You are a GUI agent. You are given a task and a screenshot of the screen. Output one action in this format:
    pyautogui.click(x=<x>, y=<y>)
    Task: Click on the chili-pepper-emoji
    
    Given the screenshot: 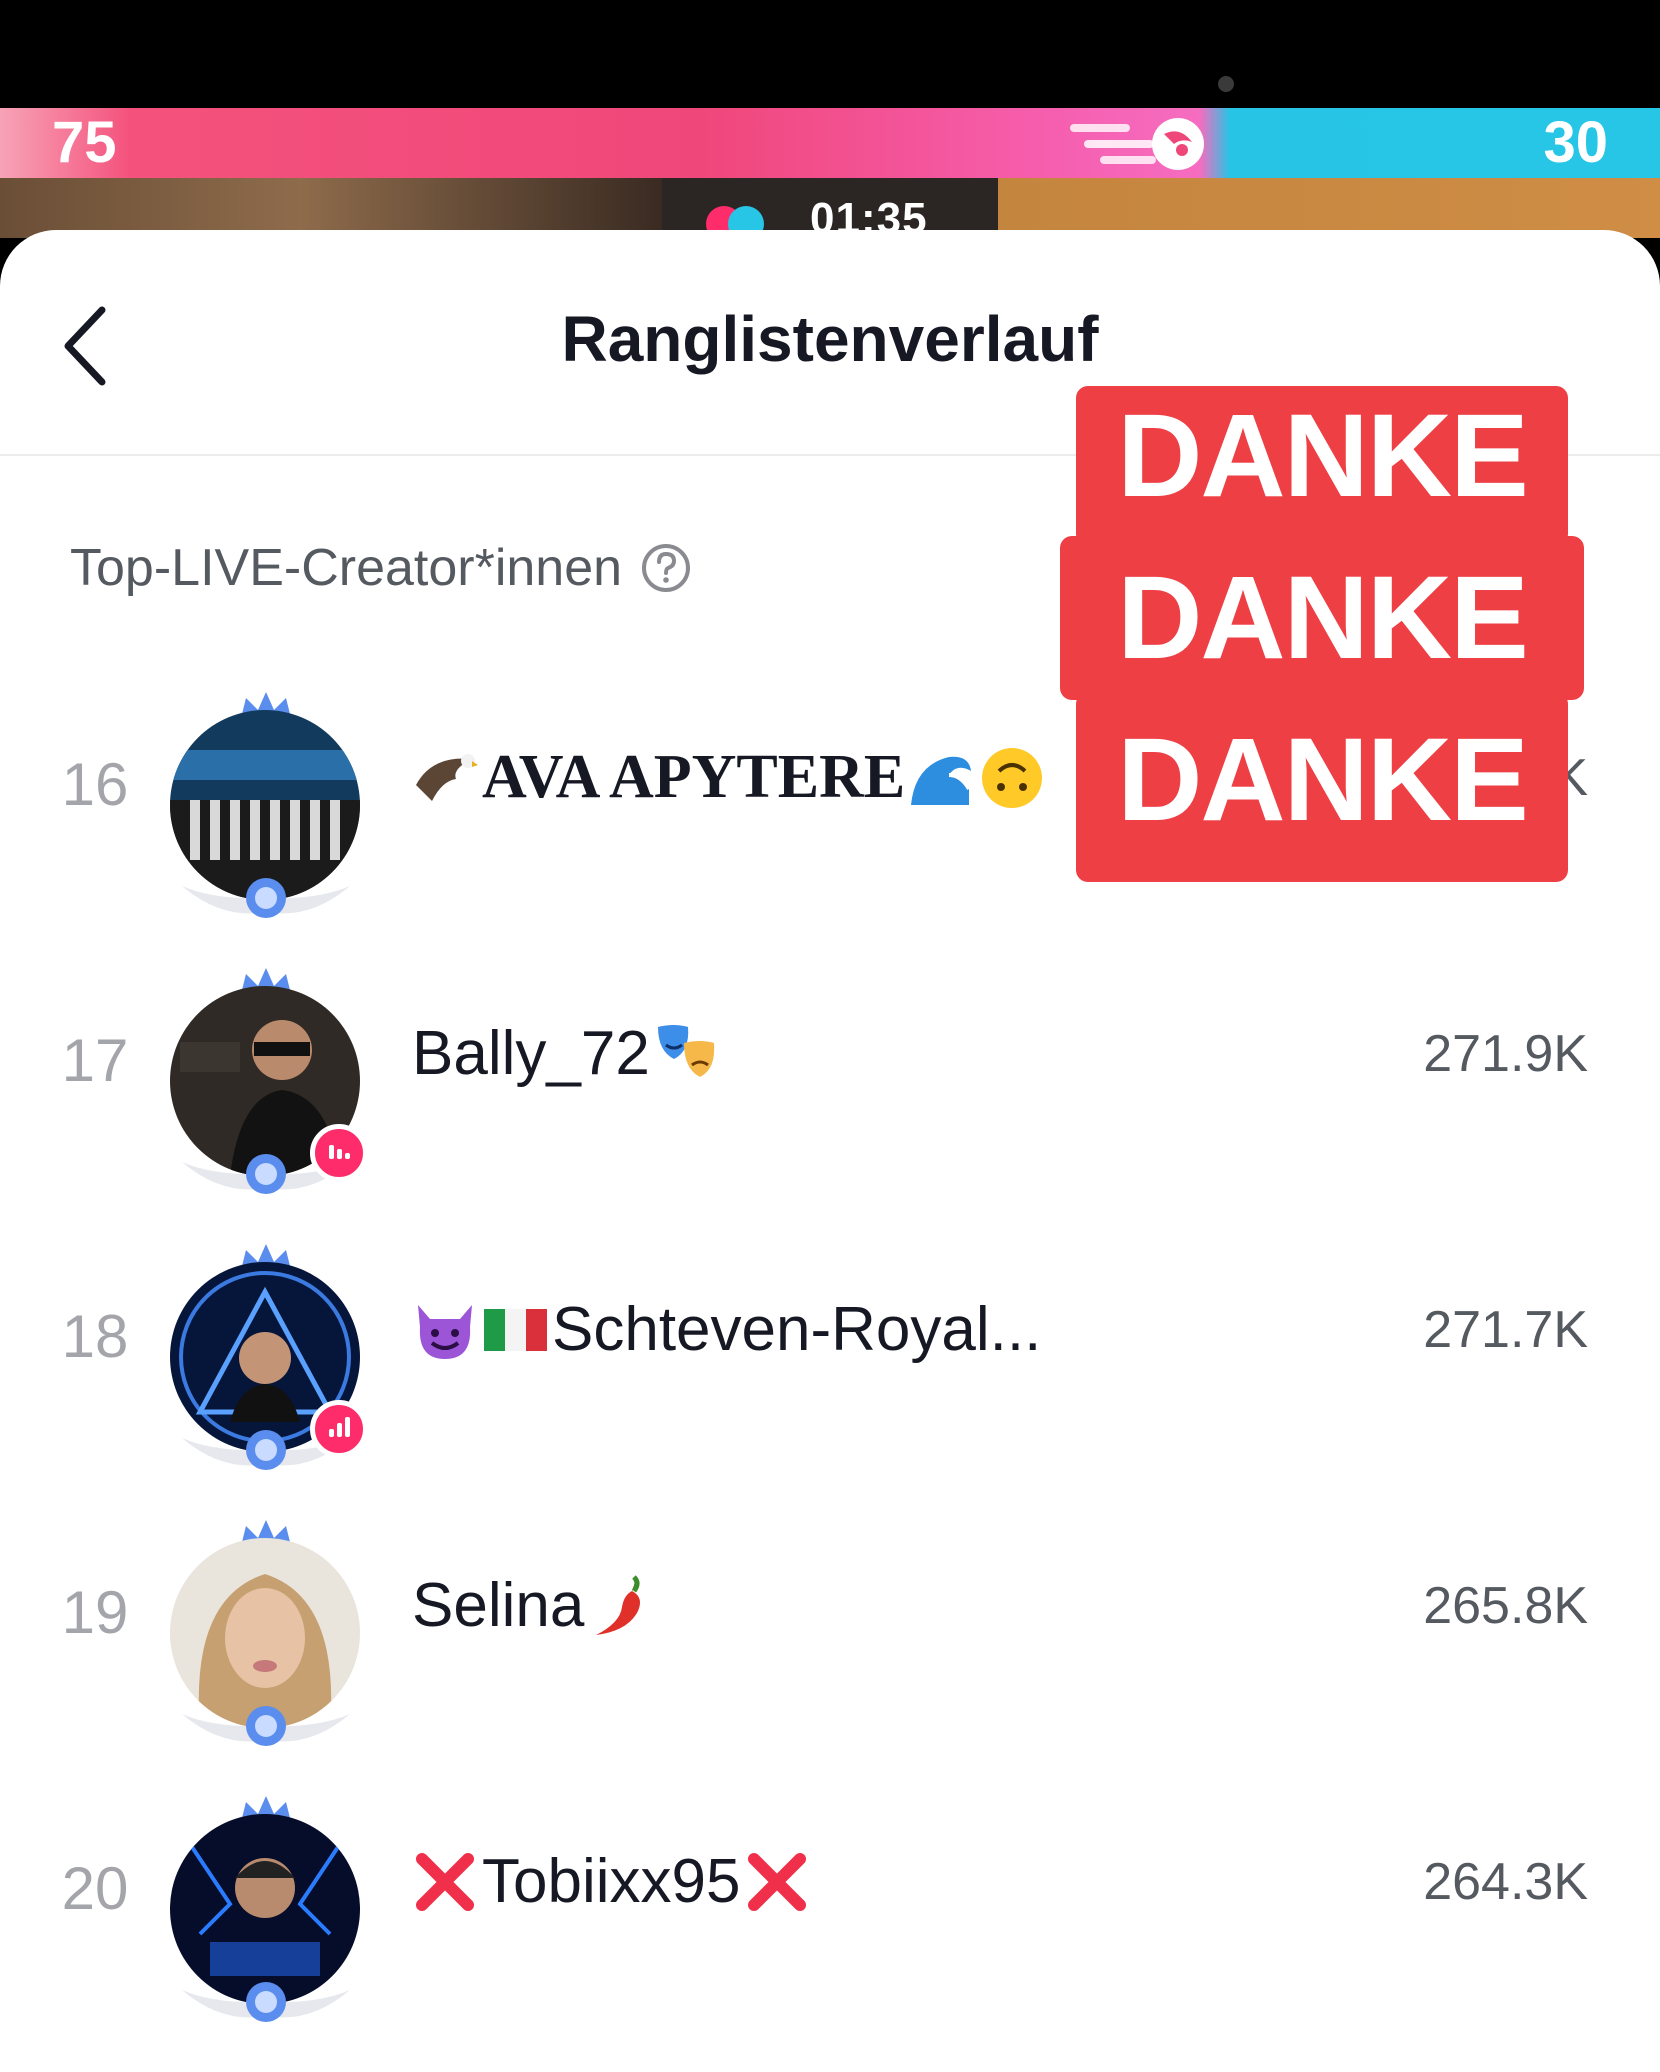 What is the action you would take?
    pyautogui.click(x=618, y=1604)
    